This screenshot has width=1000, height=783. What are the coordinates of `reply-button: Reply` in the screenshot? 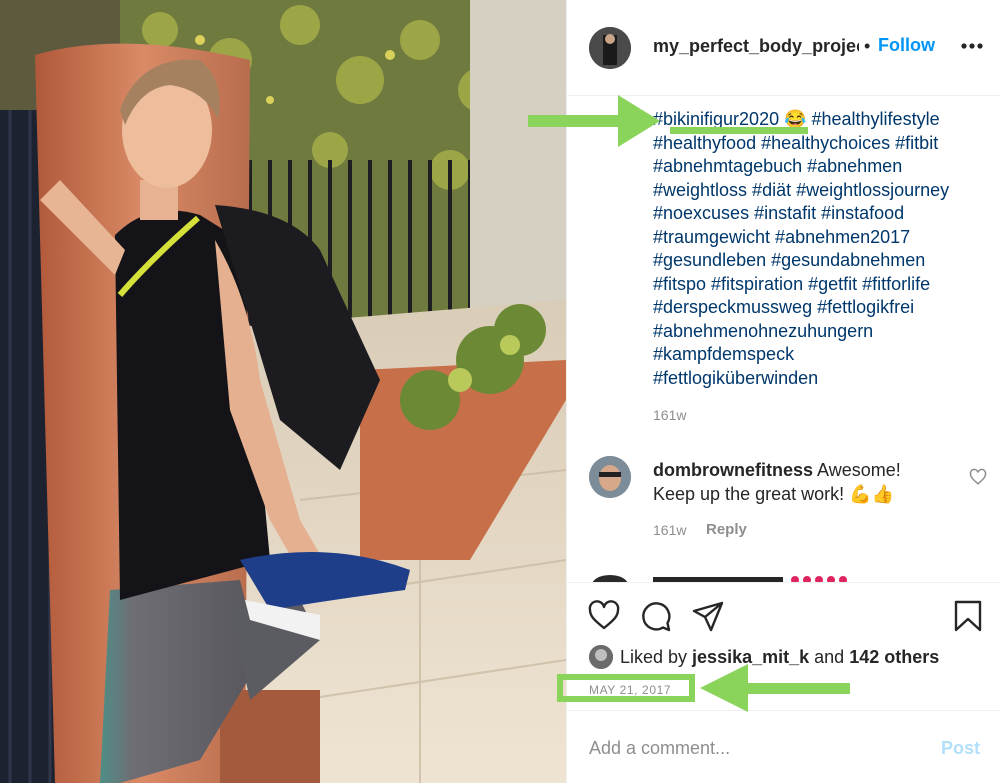 It's located at (726, 529).